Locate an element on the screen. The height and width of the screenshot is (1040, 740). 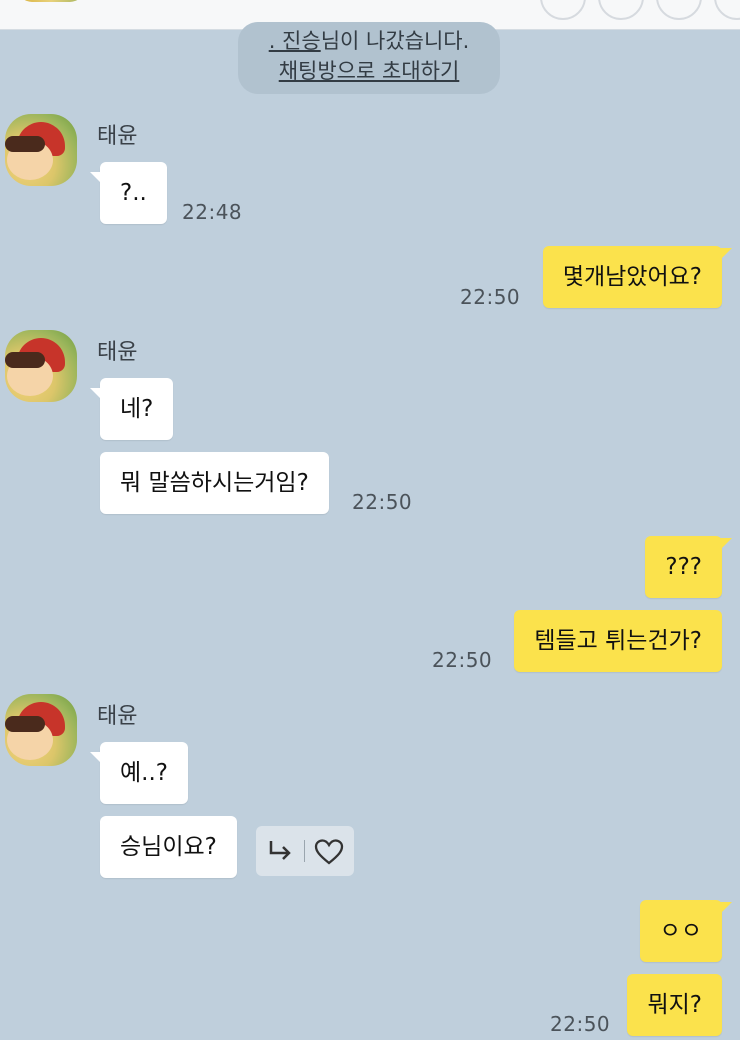
incoming-message: 뭐 말씀하시는거임? is located at coordinates (214, 483).